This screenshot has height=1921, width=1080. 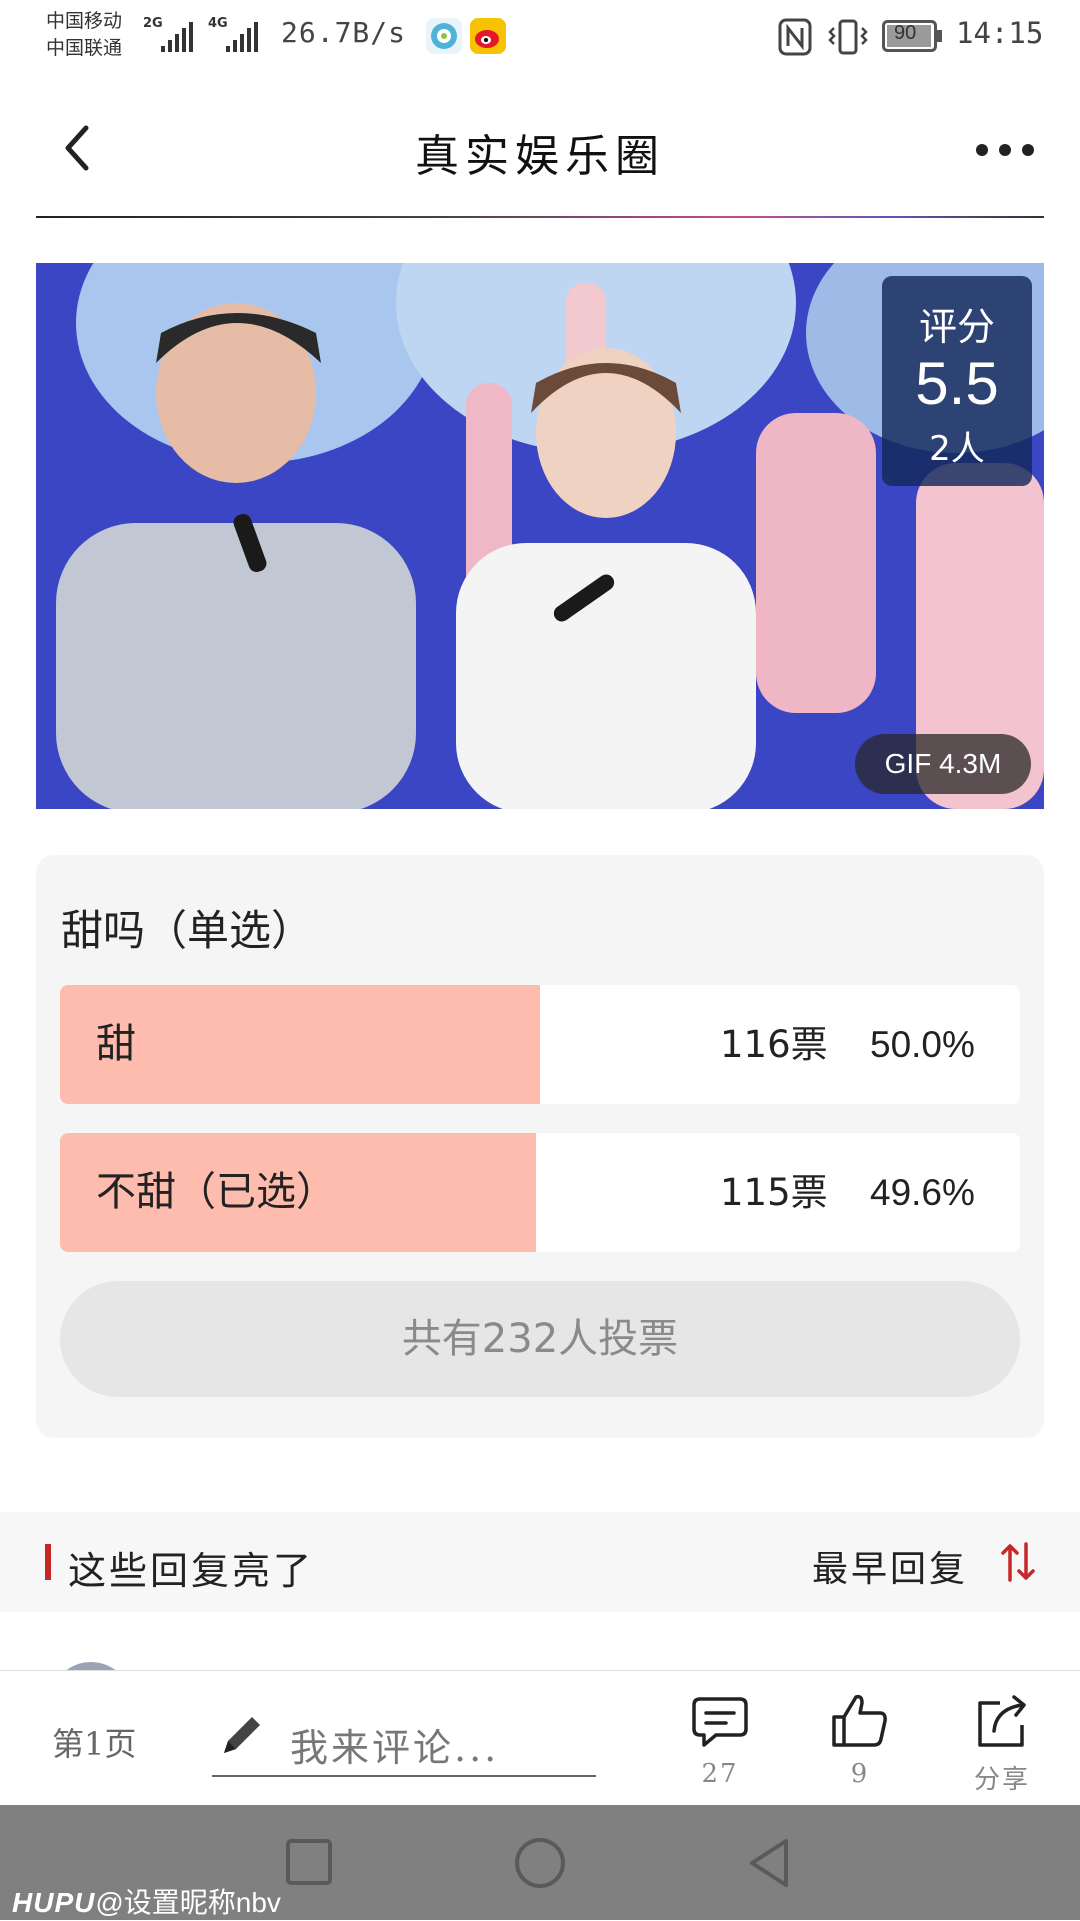 I want to click on sort-toggle: 最早回复, so click(x=932, y=1562).